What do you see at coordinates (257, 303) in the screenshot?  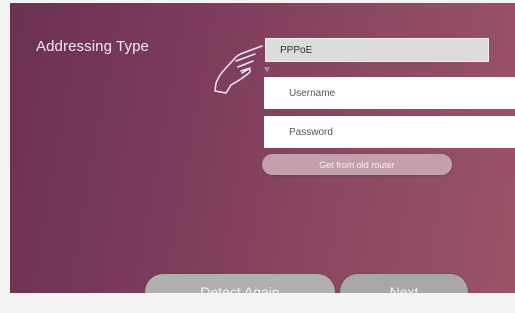 I see `frame-bottom-border` at bounding box center [257, 303].